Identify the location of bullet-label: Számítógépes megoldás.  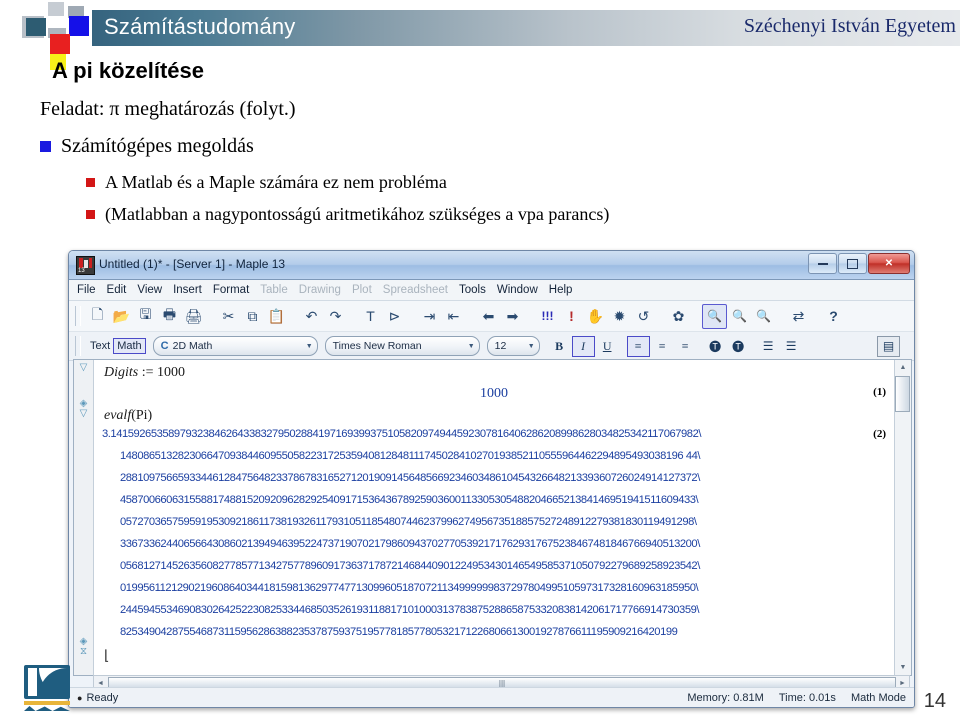
(157, 146).